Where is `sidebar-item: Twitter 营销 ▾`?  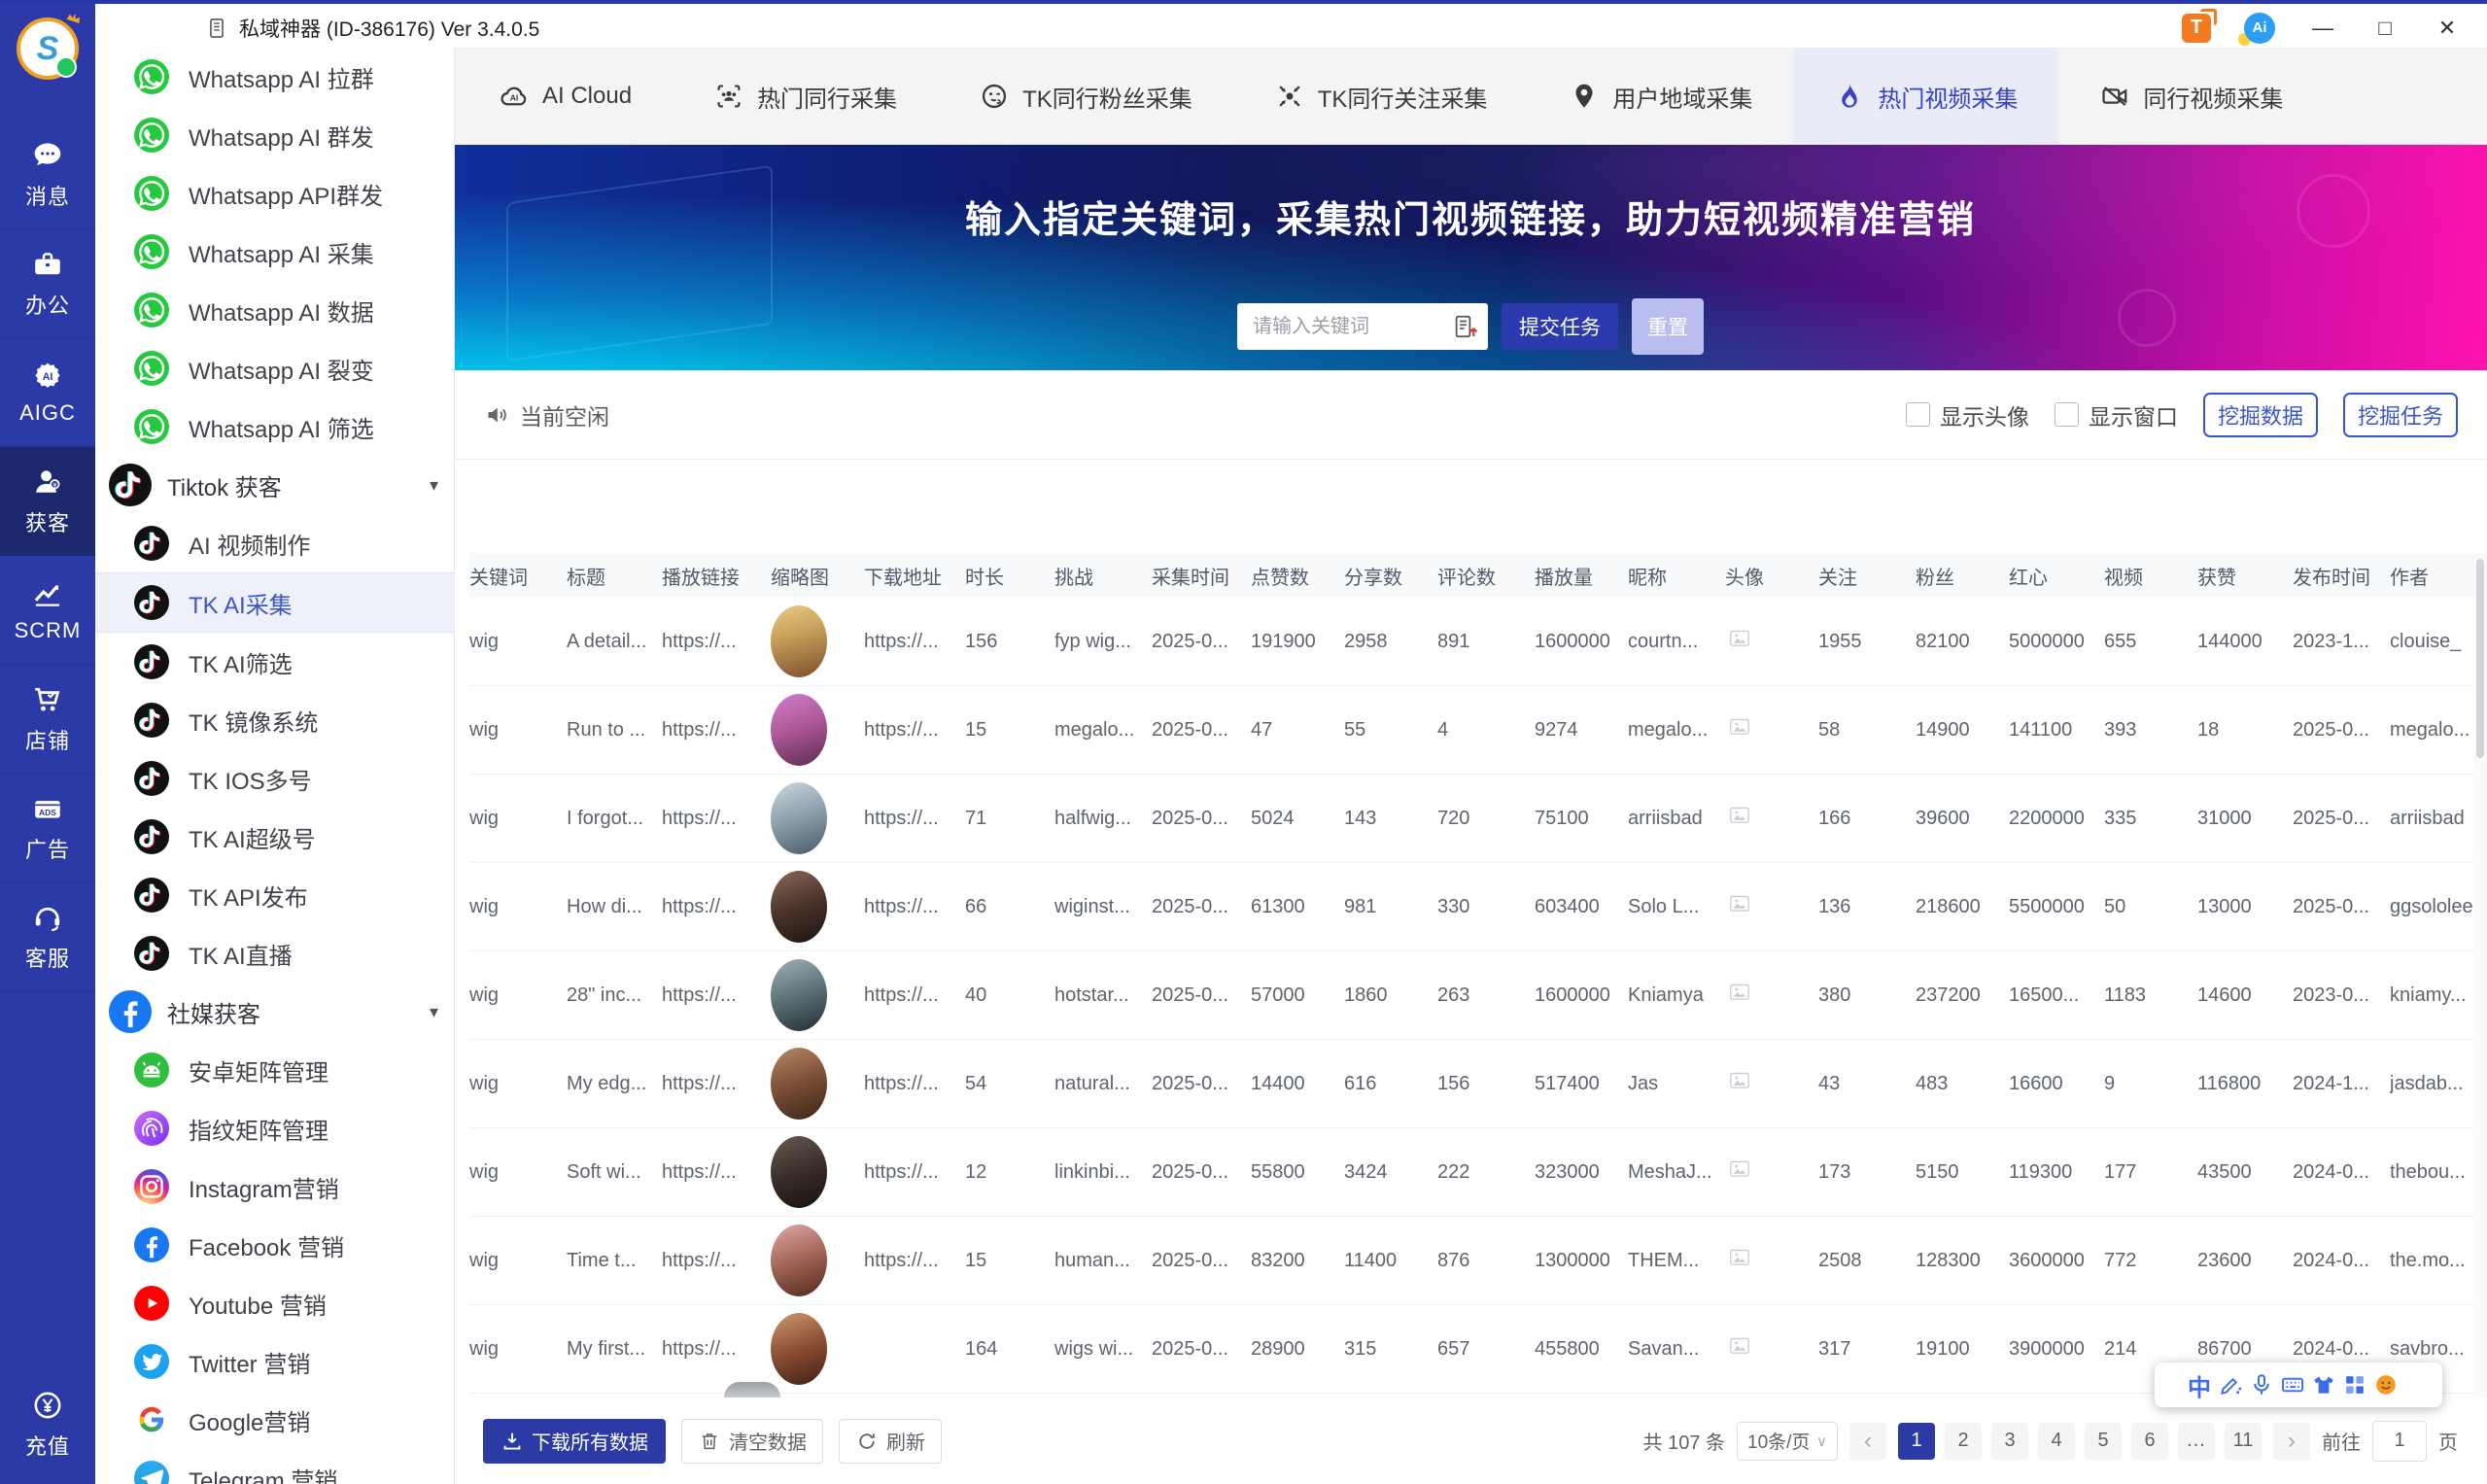
sidebar-item: Twitter 营销 ▾ is located at coordinates (275, 1361).